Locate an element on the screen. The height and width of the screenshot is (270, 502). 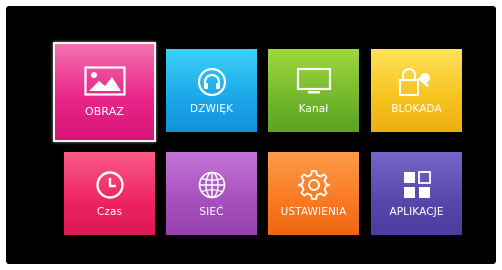
tile-dzwiek: DZWIĘK is located at coordinates (211, 90).